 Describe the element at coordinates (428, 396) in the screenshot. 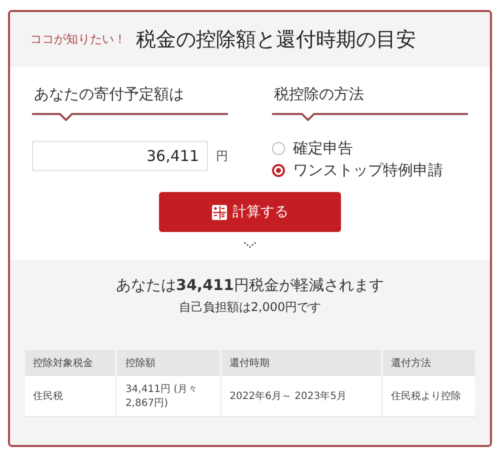

I see `table-cell: 住民税より控除` at that location.